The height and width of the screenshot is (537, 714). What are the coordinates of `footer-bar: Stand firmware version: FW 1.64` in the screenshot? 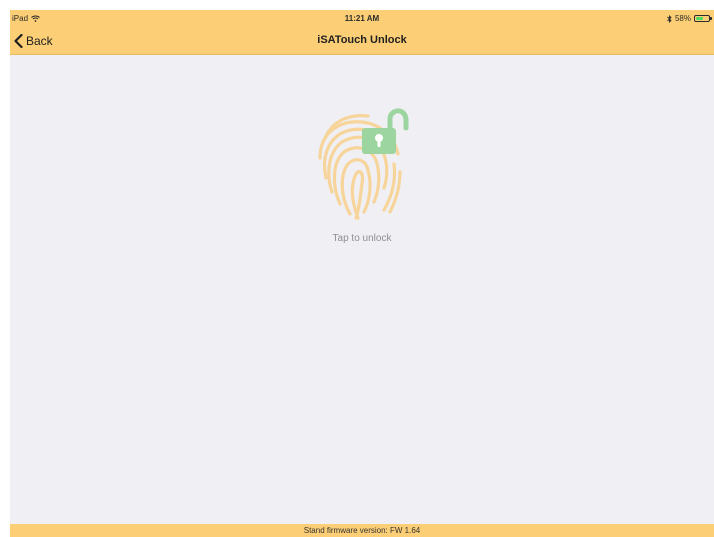 It's located at (362, 530).